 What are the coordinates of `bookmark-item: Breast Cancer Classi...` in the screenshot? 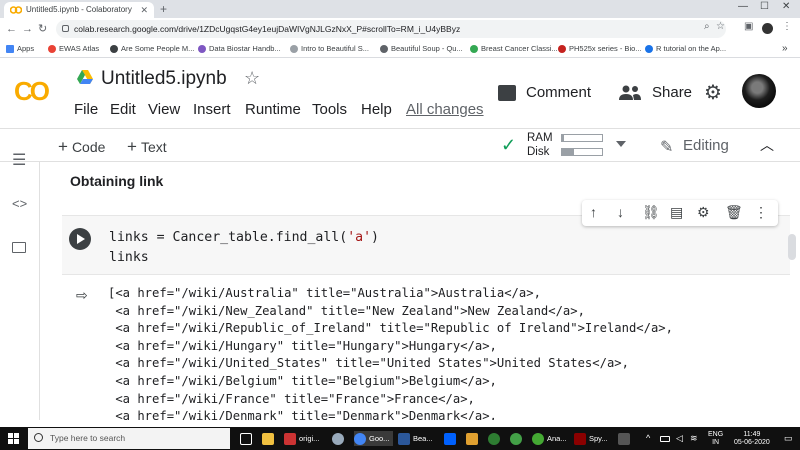 It's located at (514, 49).